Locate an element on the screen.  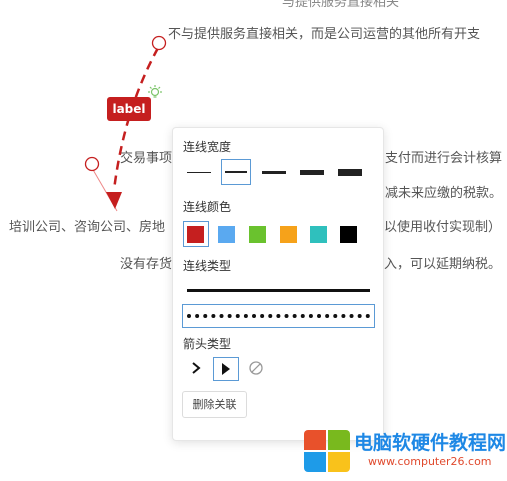
watermark-site-url: www.computer26.com is located at coordinates (430, 461).